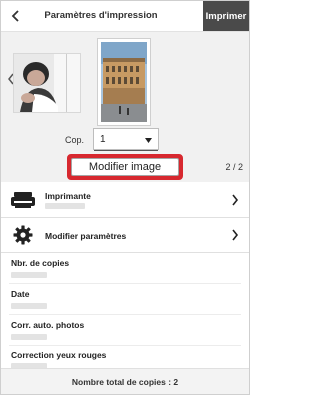  I want to click on page-indicator: 2 / 2, so click(234, 167).